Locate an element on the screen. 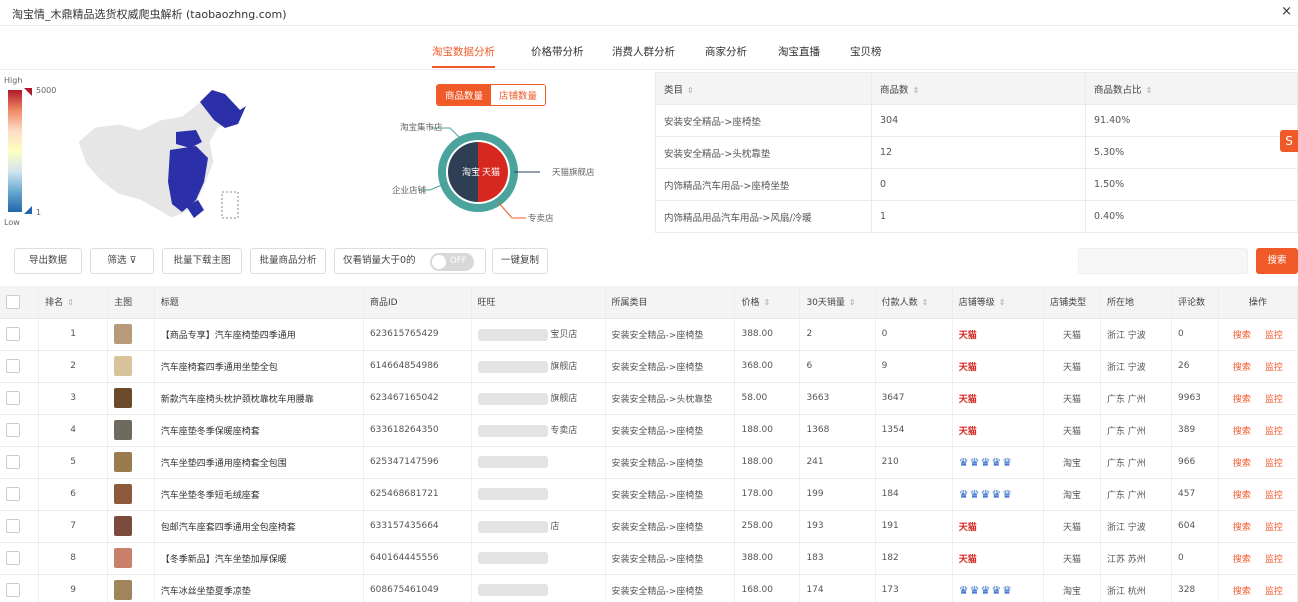  product-title-link: 汽车坐垫冬季短毛绒座套 is located at coordinates (210, 496).